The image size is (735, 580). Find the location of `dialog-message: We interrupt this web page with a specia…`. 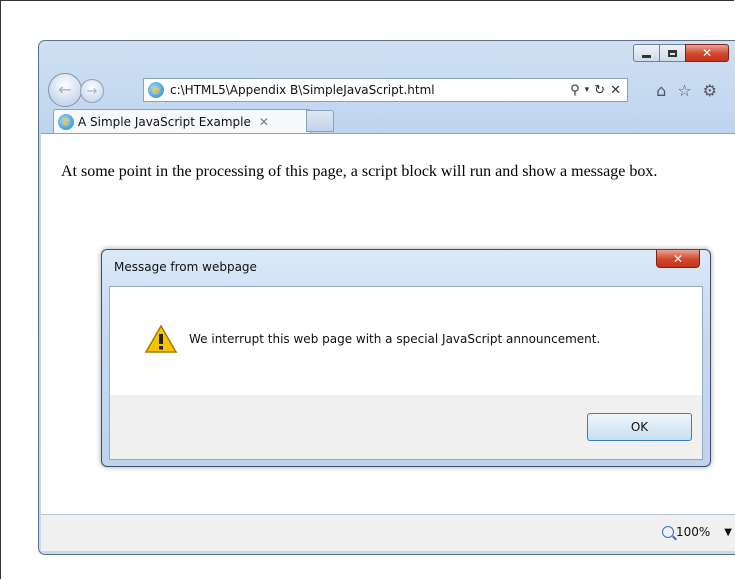

dialog-message: We interrupt this web page with a specia… is located at coordinates (395, 339).